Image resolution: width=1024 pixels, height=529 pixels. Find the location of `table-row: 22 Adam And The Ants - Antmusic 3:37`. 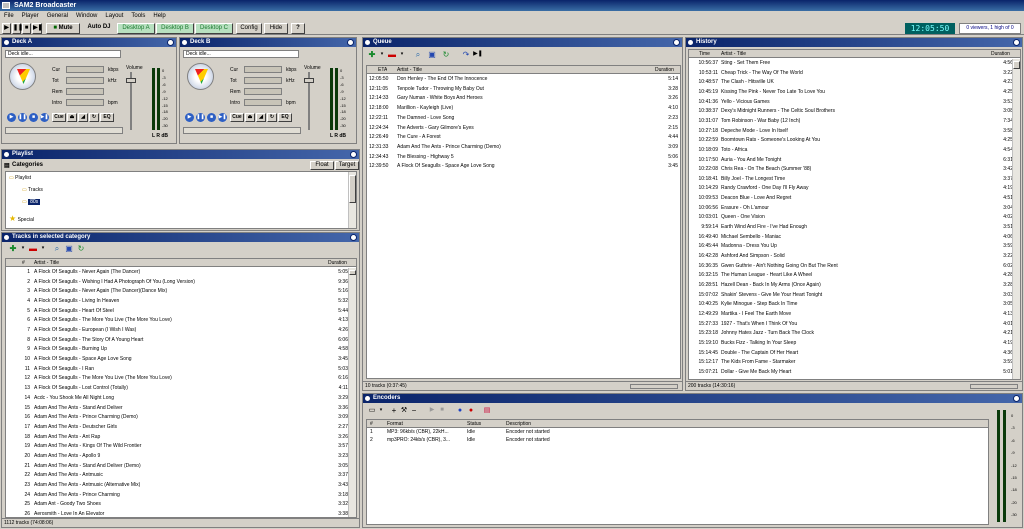

table-row: 22 Adam And The Ants - Antmusic 3:37 is located at coordinates (177, 476).